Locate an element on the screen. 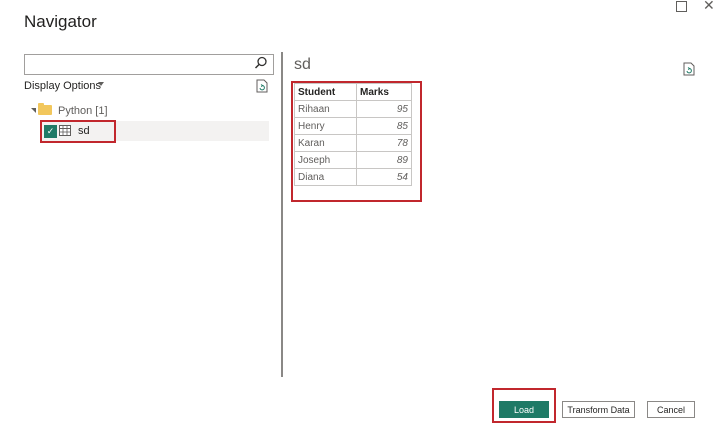  display-options-dropdown: Display Options is located at coordinates (62, 86).